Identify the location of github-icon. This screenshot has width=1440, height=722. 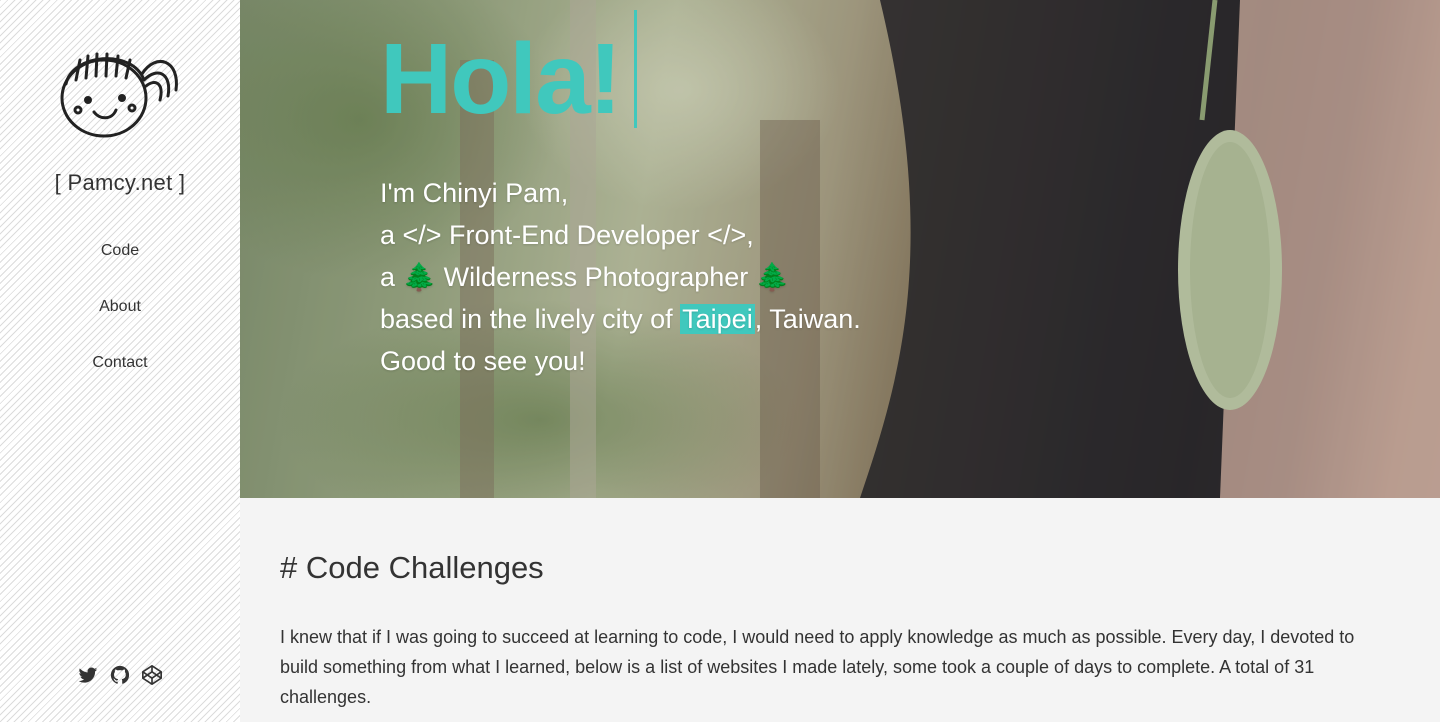
(120, 675).